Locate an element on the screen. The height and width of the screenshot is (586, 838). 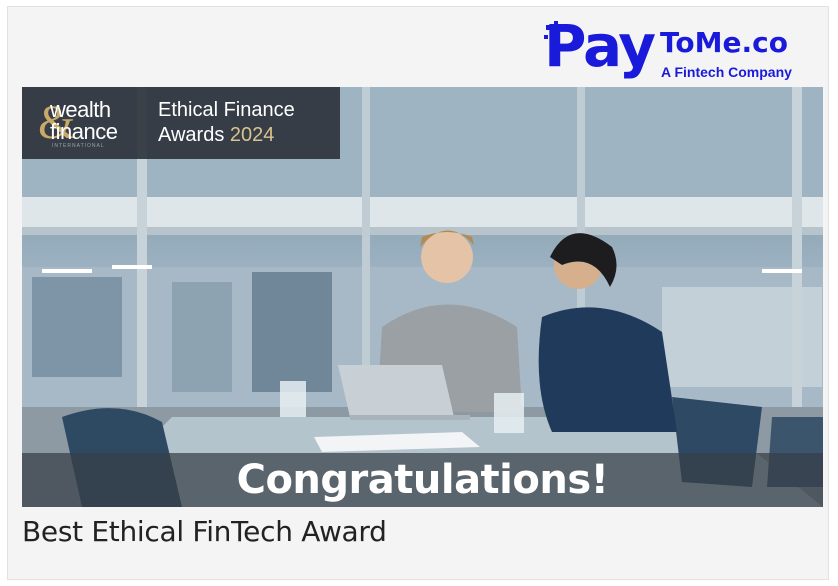
logo-tagline: A Fintech Company is located at coordinates (726, 72).